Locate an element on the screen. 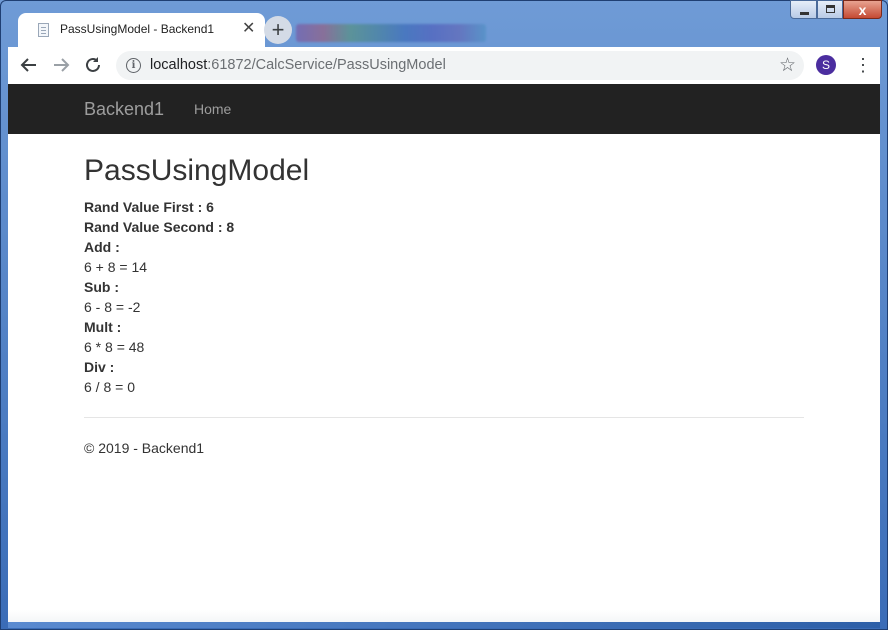  tab-strip: PassUsingModel - Backend1 ✕ + is located at coordinates (444, 23).